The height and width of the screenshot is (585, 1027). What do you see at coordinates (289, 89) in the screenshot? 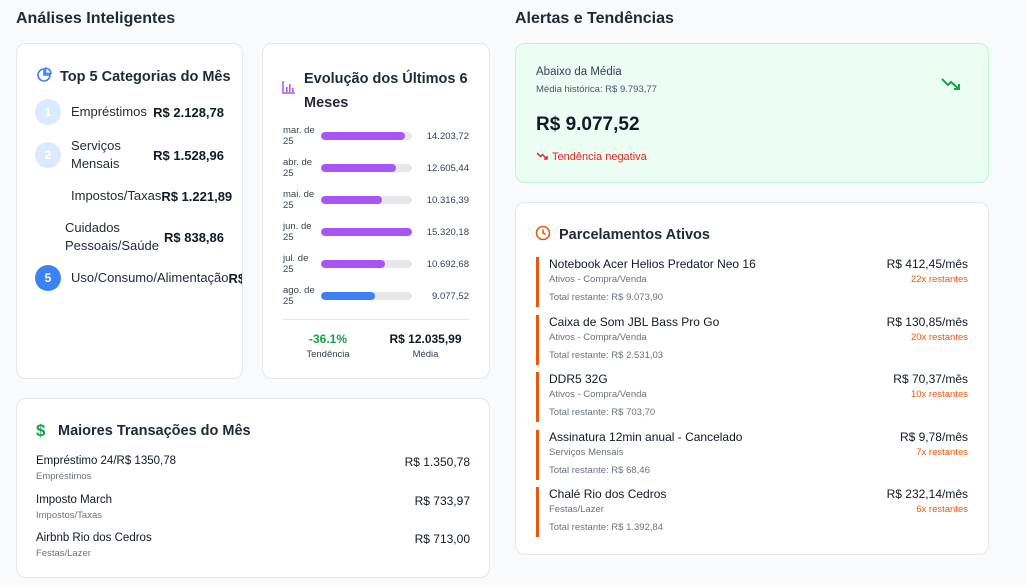
I see `bar-chart-icon` at bounding box center [289, 89].